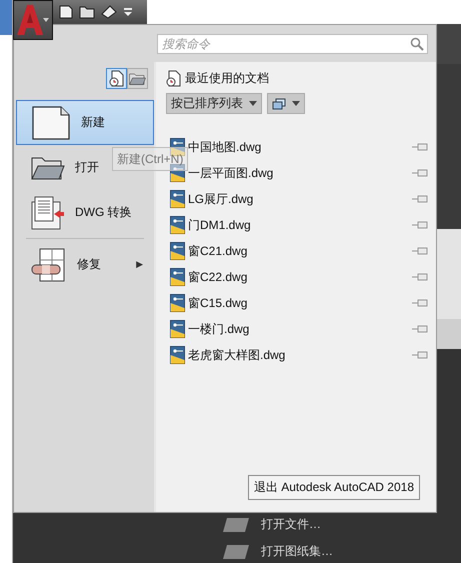 This screenshot has height=563, width=461. What do you see at coordinates (298, 225) in the screenshot?
I see `recent-file-link: 门DM1.dwg` at bounding box center [298, 225].